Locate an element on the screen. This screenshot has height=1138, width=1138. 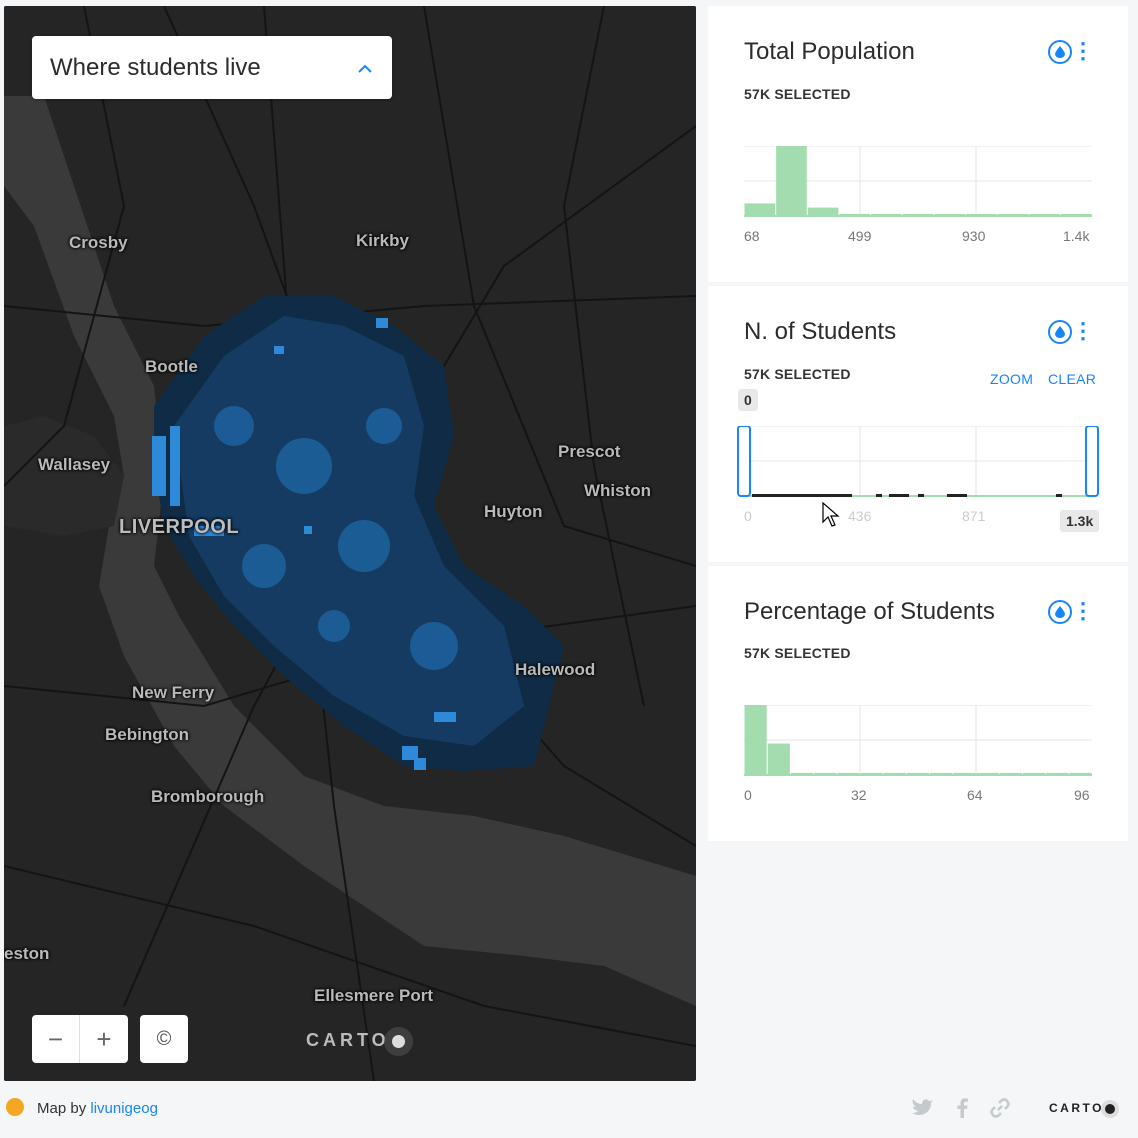
zoom-in-button: + is located at coordinates (104, 1039).